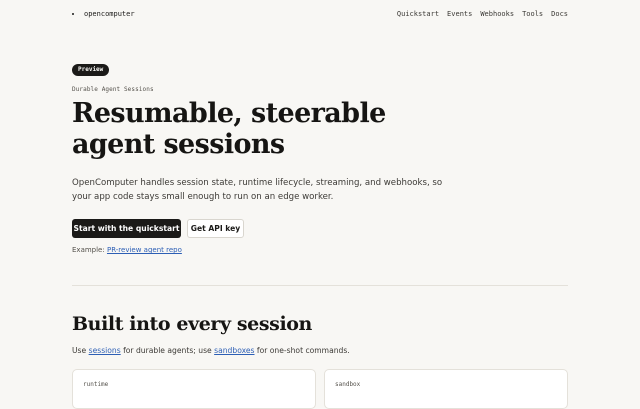  I want to click on example-prefix: Example:, so click(88, 250).